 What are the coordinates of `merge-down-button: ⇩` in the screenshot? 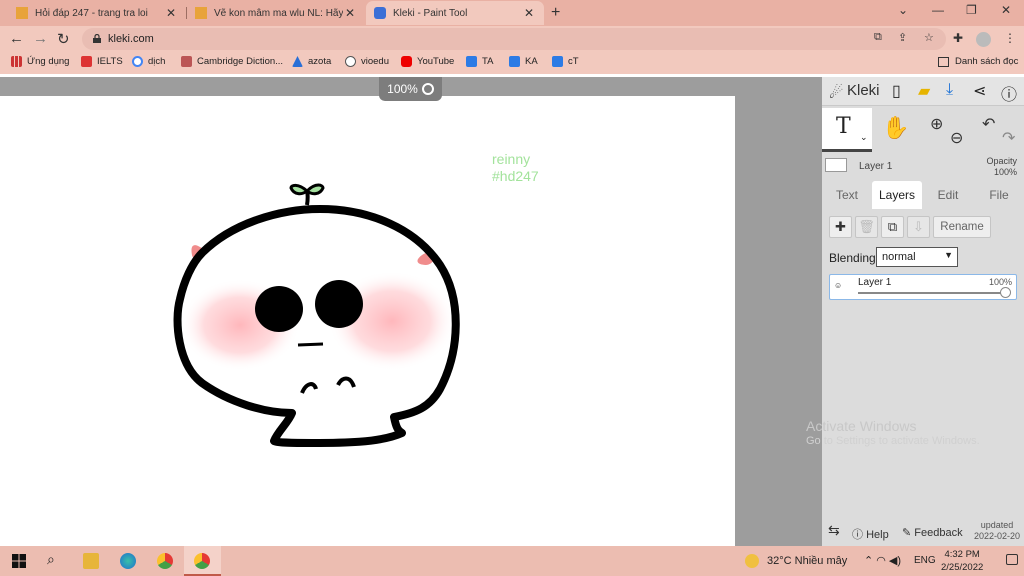 It's located at (918, 227).